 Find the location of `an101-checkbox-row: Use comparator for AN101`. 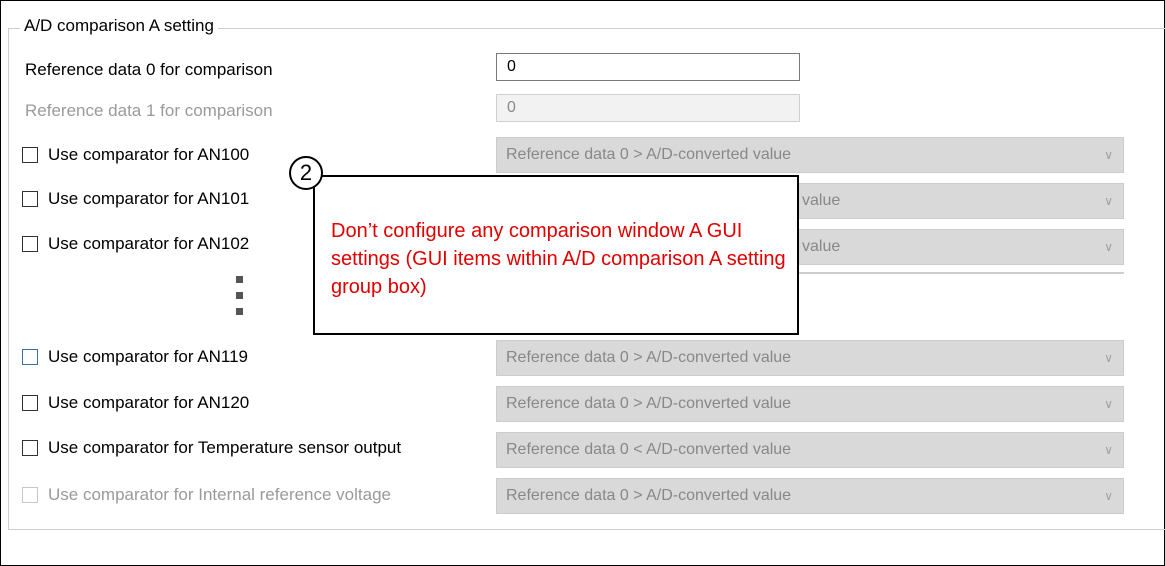

an101-checkbox-row: Use comparator for AN101 is located at coordinates (172, 200).